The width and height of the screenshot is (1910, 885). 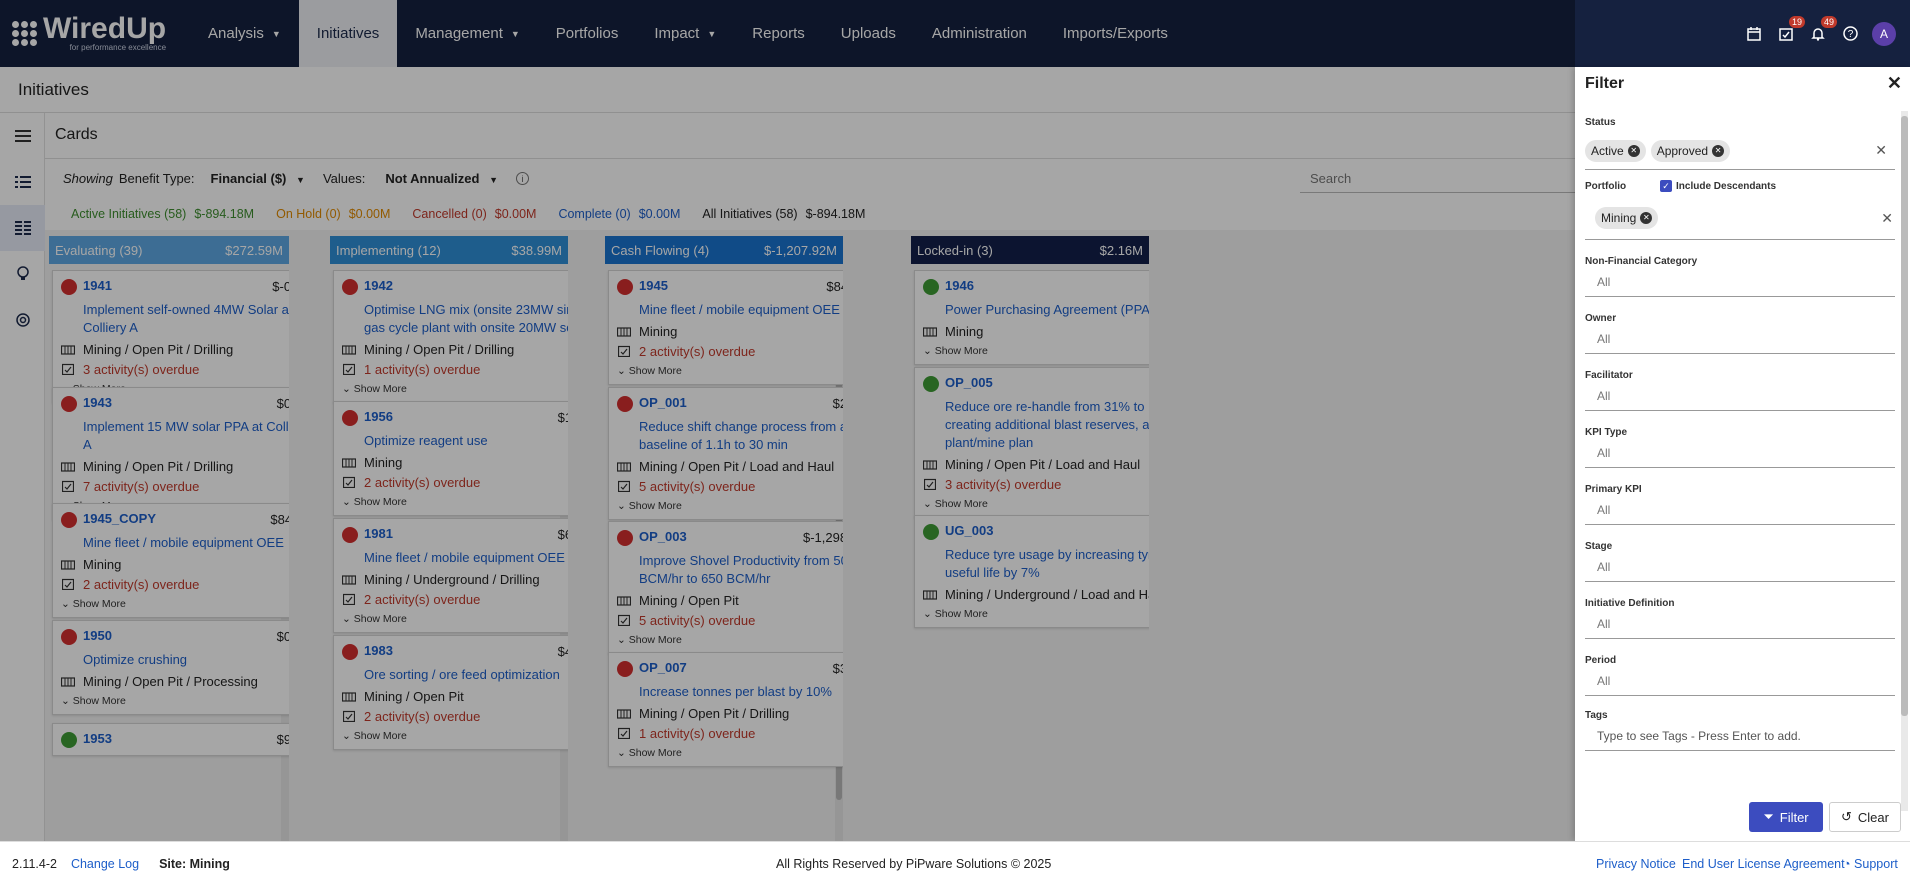 I want to click on calendar-icon, so click(x=1754, y=34).